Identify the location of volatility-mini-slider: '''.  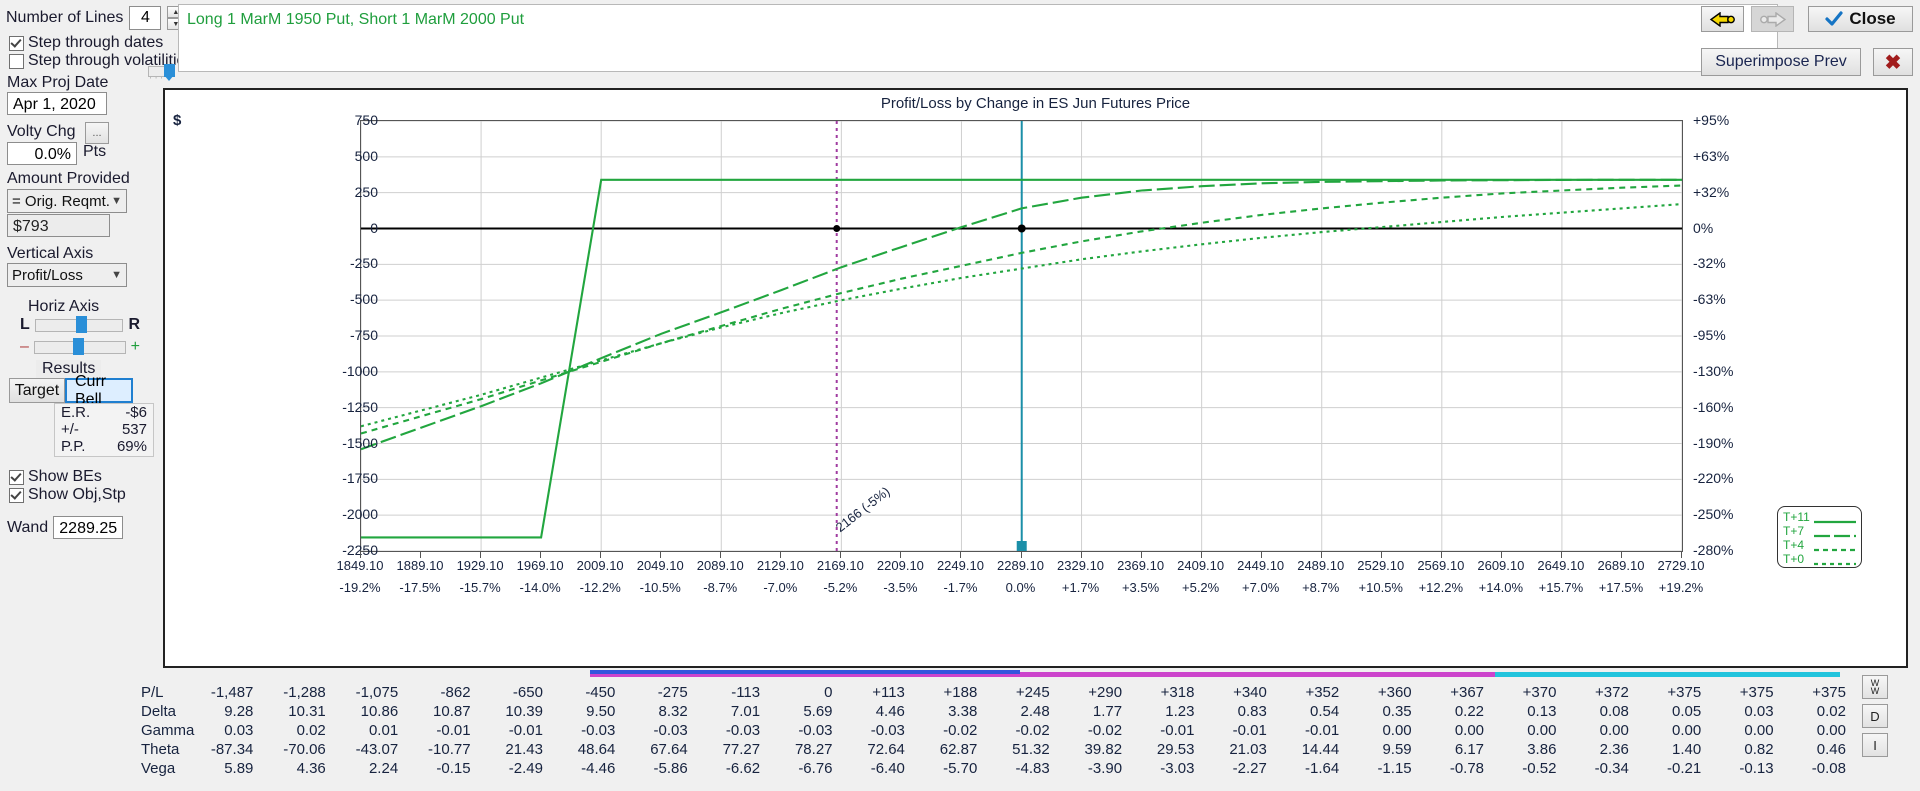
(161, 74).